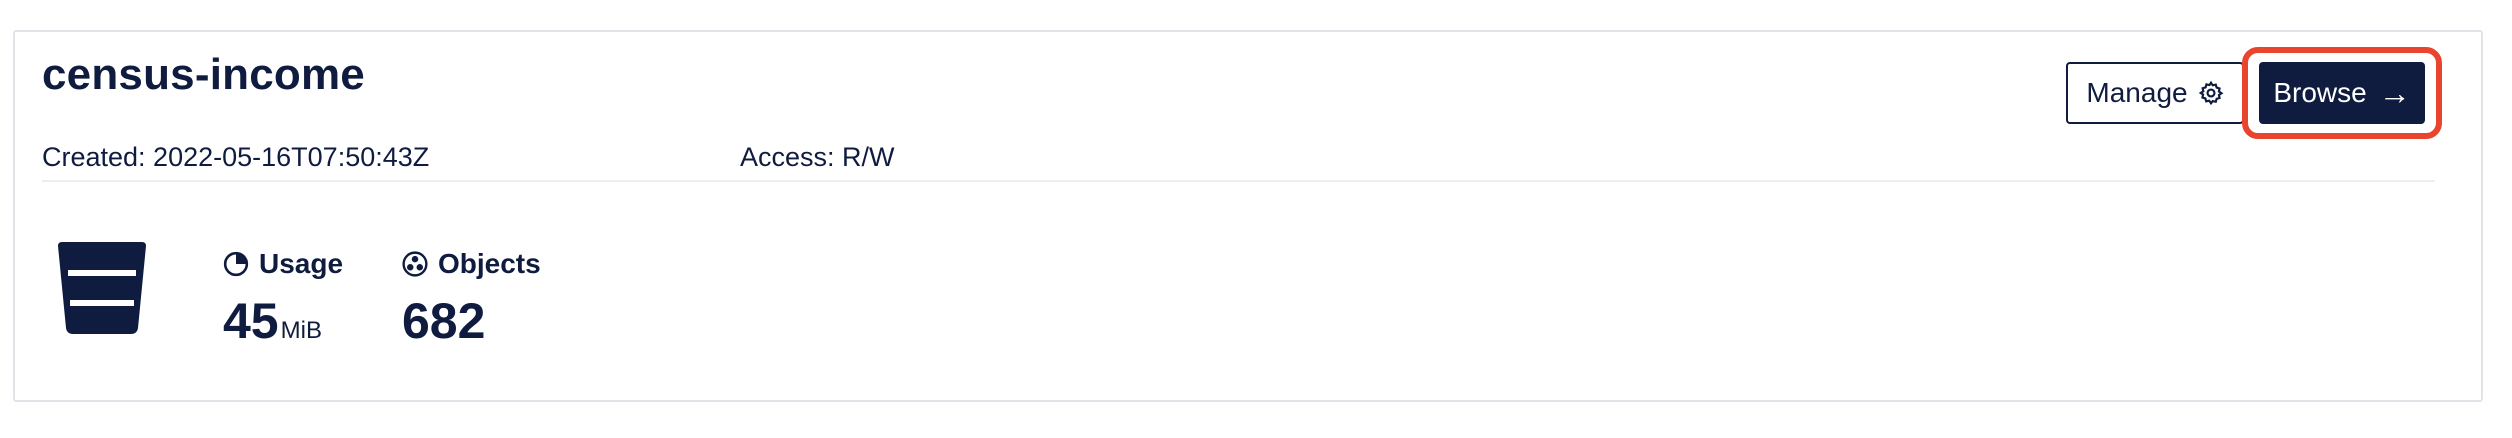 The width and height of the screenshot is (2512, 438). What do you see at coordinates (2394, 92) in the screenshot?
I see `arrow-right-icon: →` at bounding box center [2394, 92].